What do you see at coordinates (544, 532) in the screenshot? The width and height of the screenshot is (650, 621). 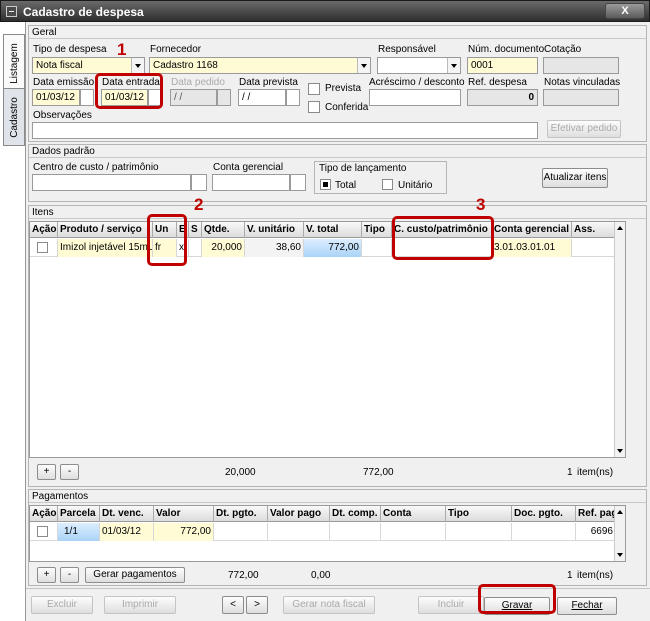 I see `doc-pgto-cell` at bounding box center [544, 532].